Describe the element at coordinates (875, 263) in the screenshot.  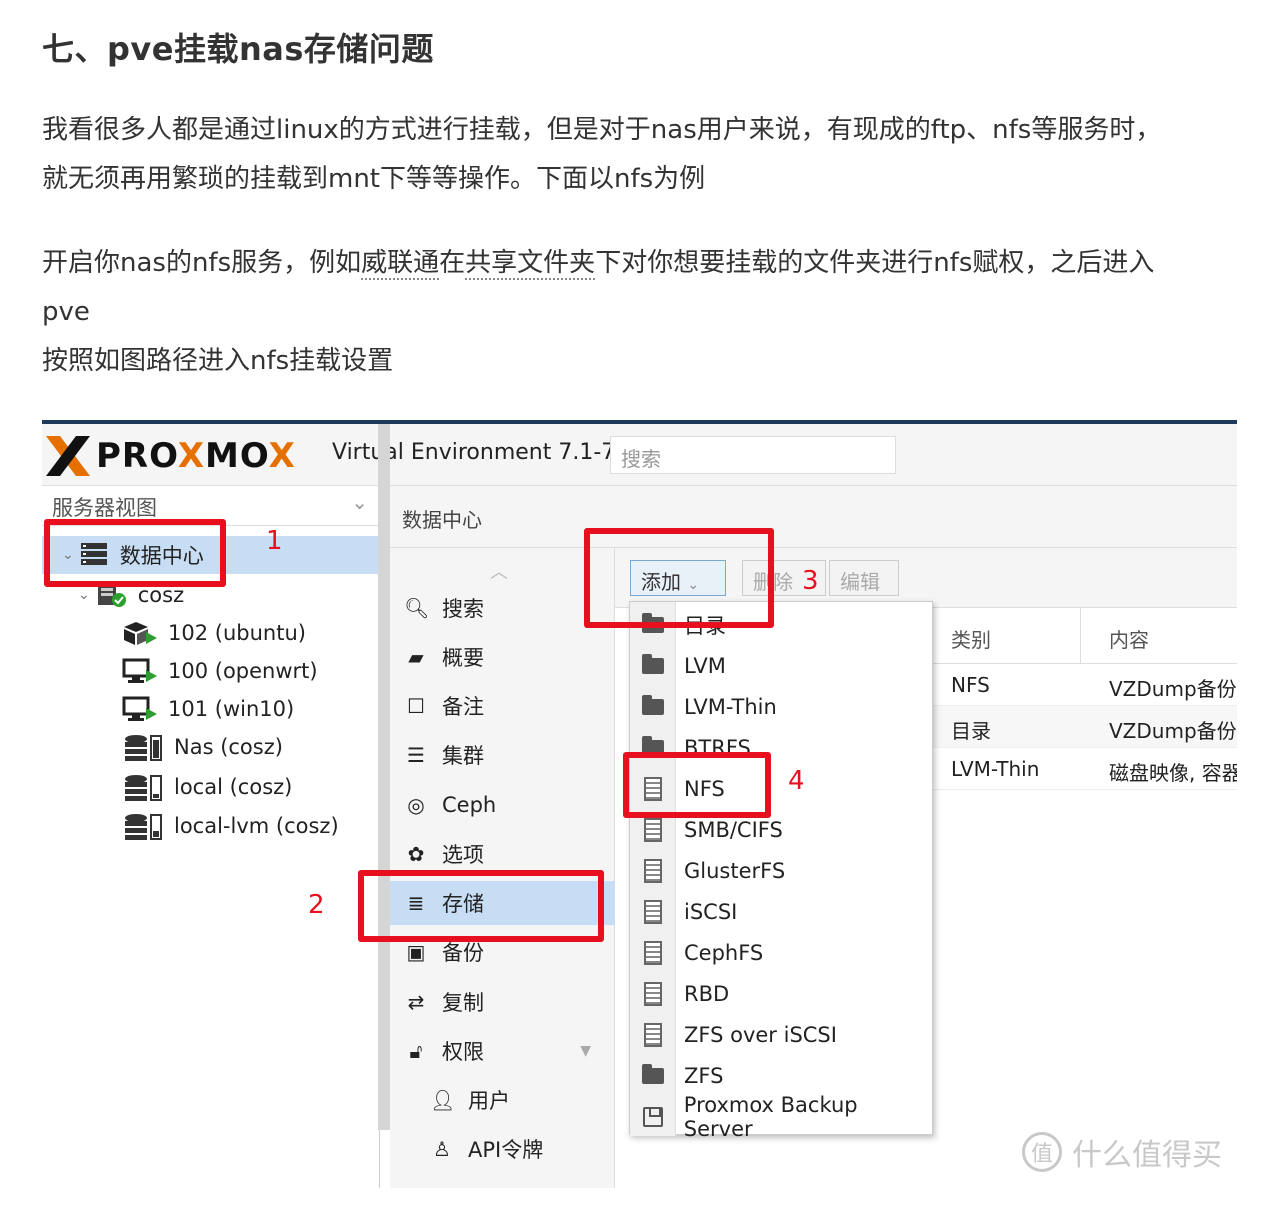
I see `paragraph-2-text-c: 下对你想要挂载的文件夹进行nfs赋权，之后进入` at that location.